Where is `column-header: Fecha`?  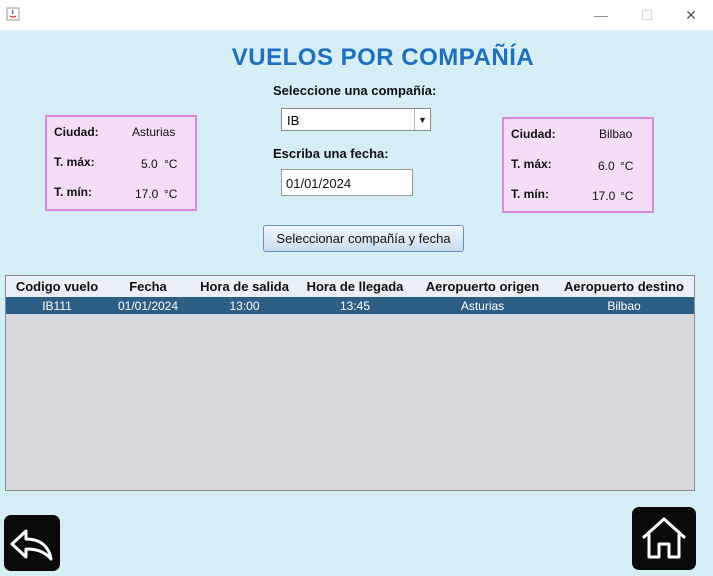
column-header: Fecha is located at coordinates (148, 286).